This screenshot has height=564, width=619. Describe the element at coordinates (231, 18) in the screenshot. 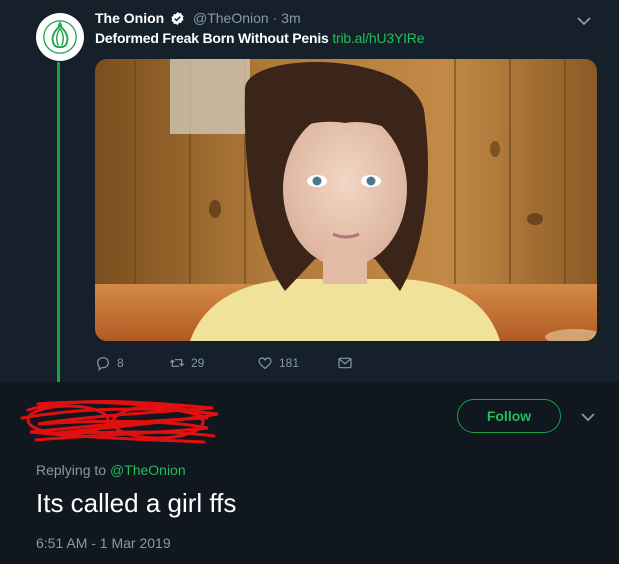

I see `author-handle: @TheOnion` at that location.